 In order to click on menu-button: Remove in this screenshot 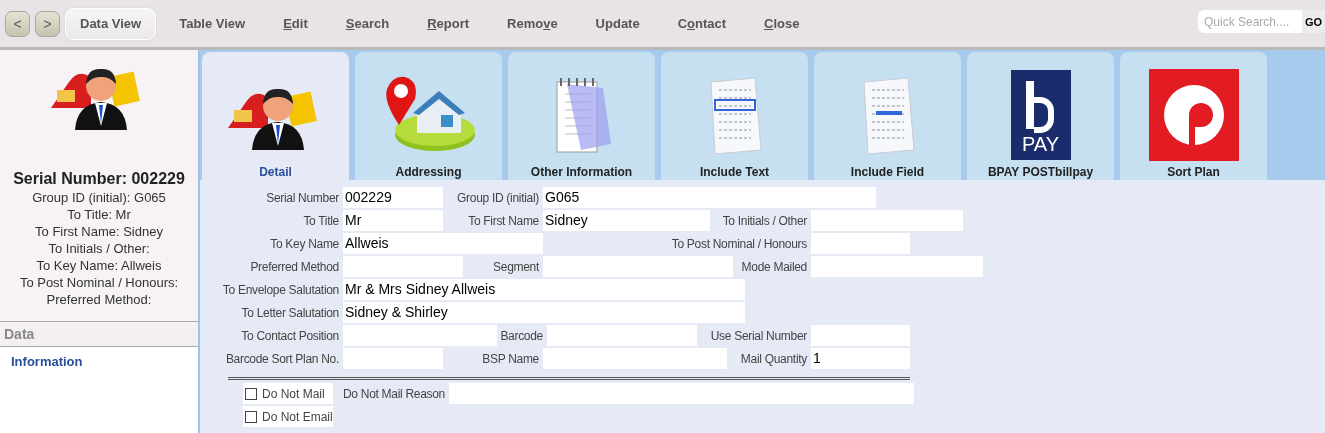, I will do `click(532, 23)`.